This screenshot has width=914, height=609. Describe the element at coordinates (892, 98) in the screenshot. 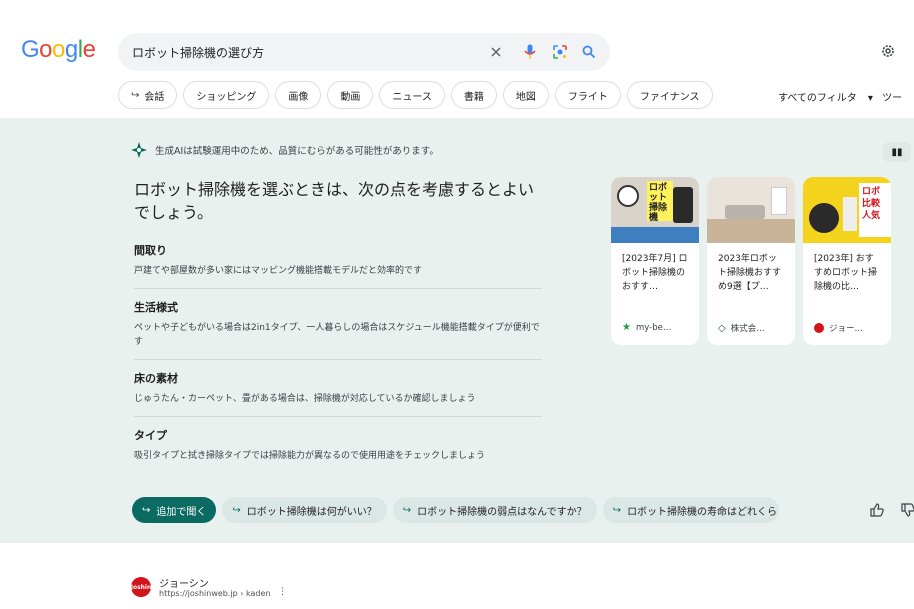

I see `tools-button: ツー` at that location.